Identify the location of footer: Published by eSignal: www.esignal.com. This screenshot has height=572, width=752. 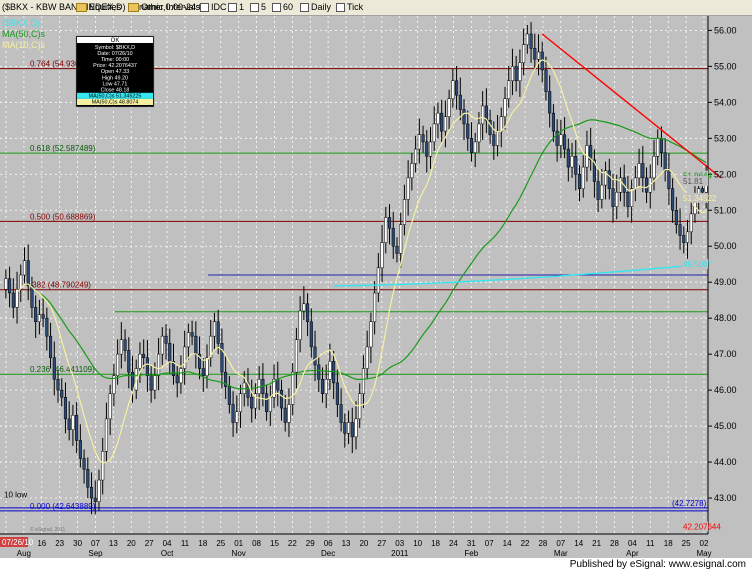
(376, 565).